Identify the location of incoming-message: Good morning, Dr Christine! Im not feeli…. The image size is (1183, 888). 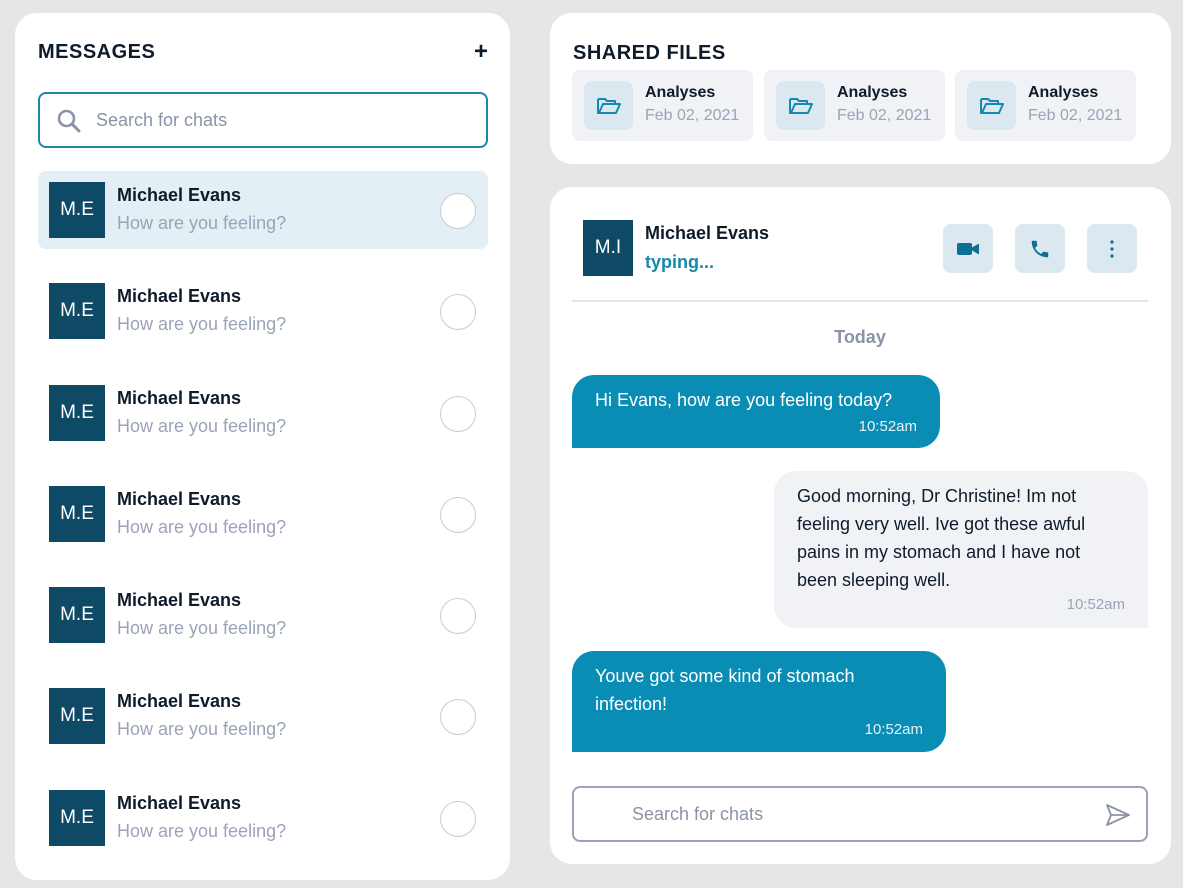
(961, 549).